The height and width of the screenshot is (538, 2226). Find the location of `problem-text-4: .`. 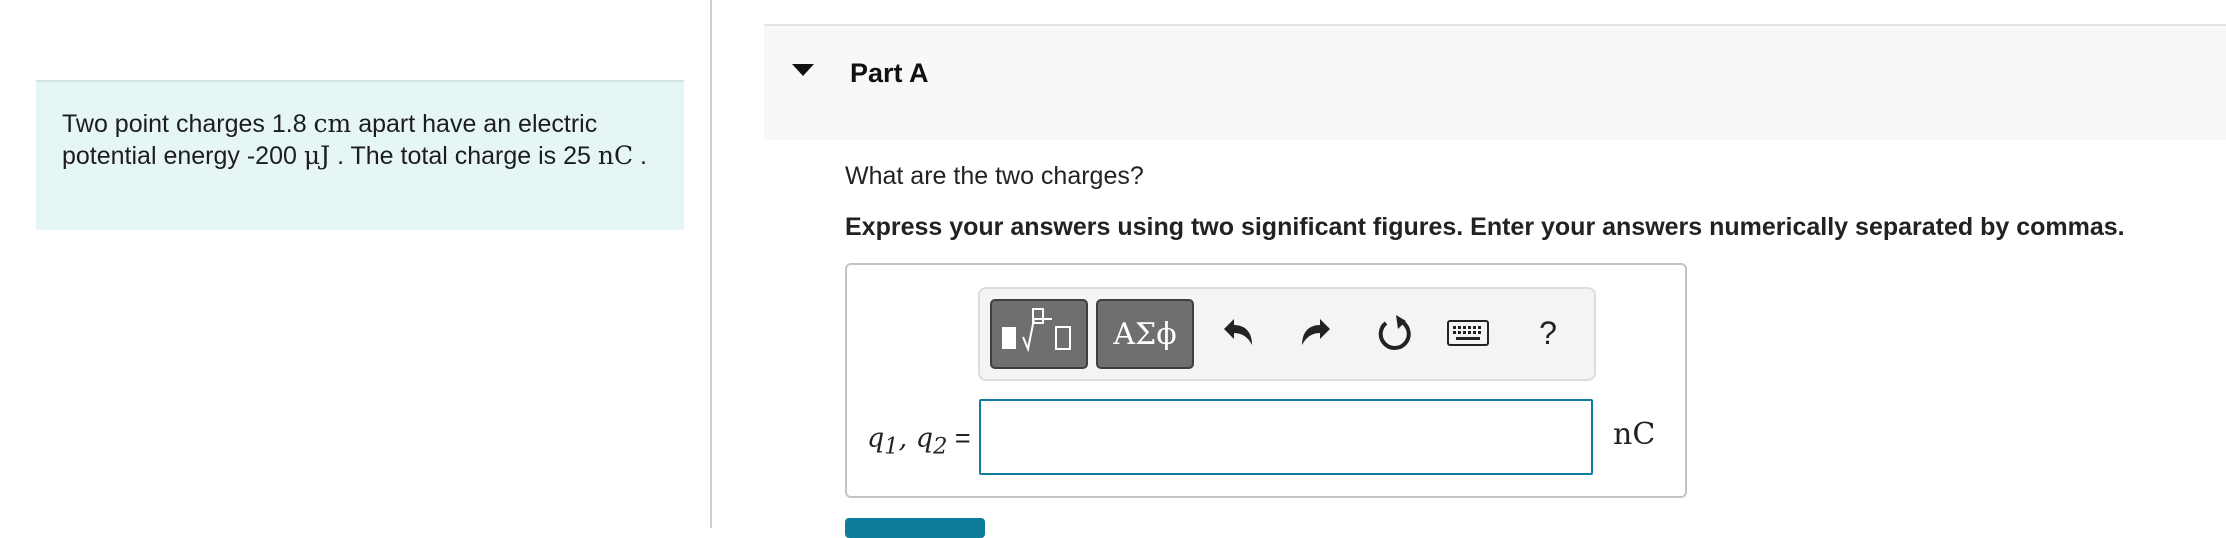

problem-text-4: . is located at coordinates (640, 156).